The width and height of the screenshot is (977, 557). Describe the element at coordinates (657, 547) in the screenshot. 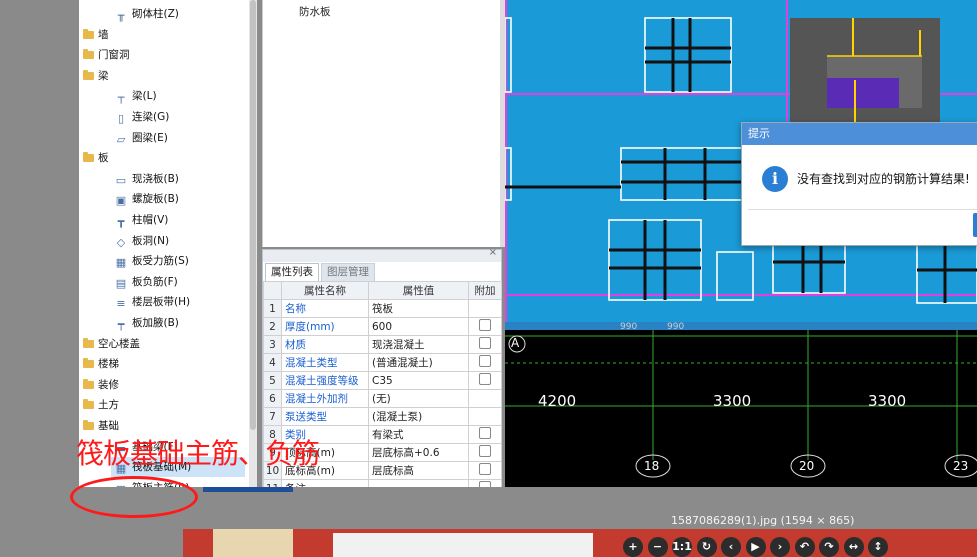

I see `zoom-out-icon: −` at that location.